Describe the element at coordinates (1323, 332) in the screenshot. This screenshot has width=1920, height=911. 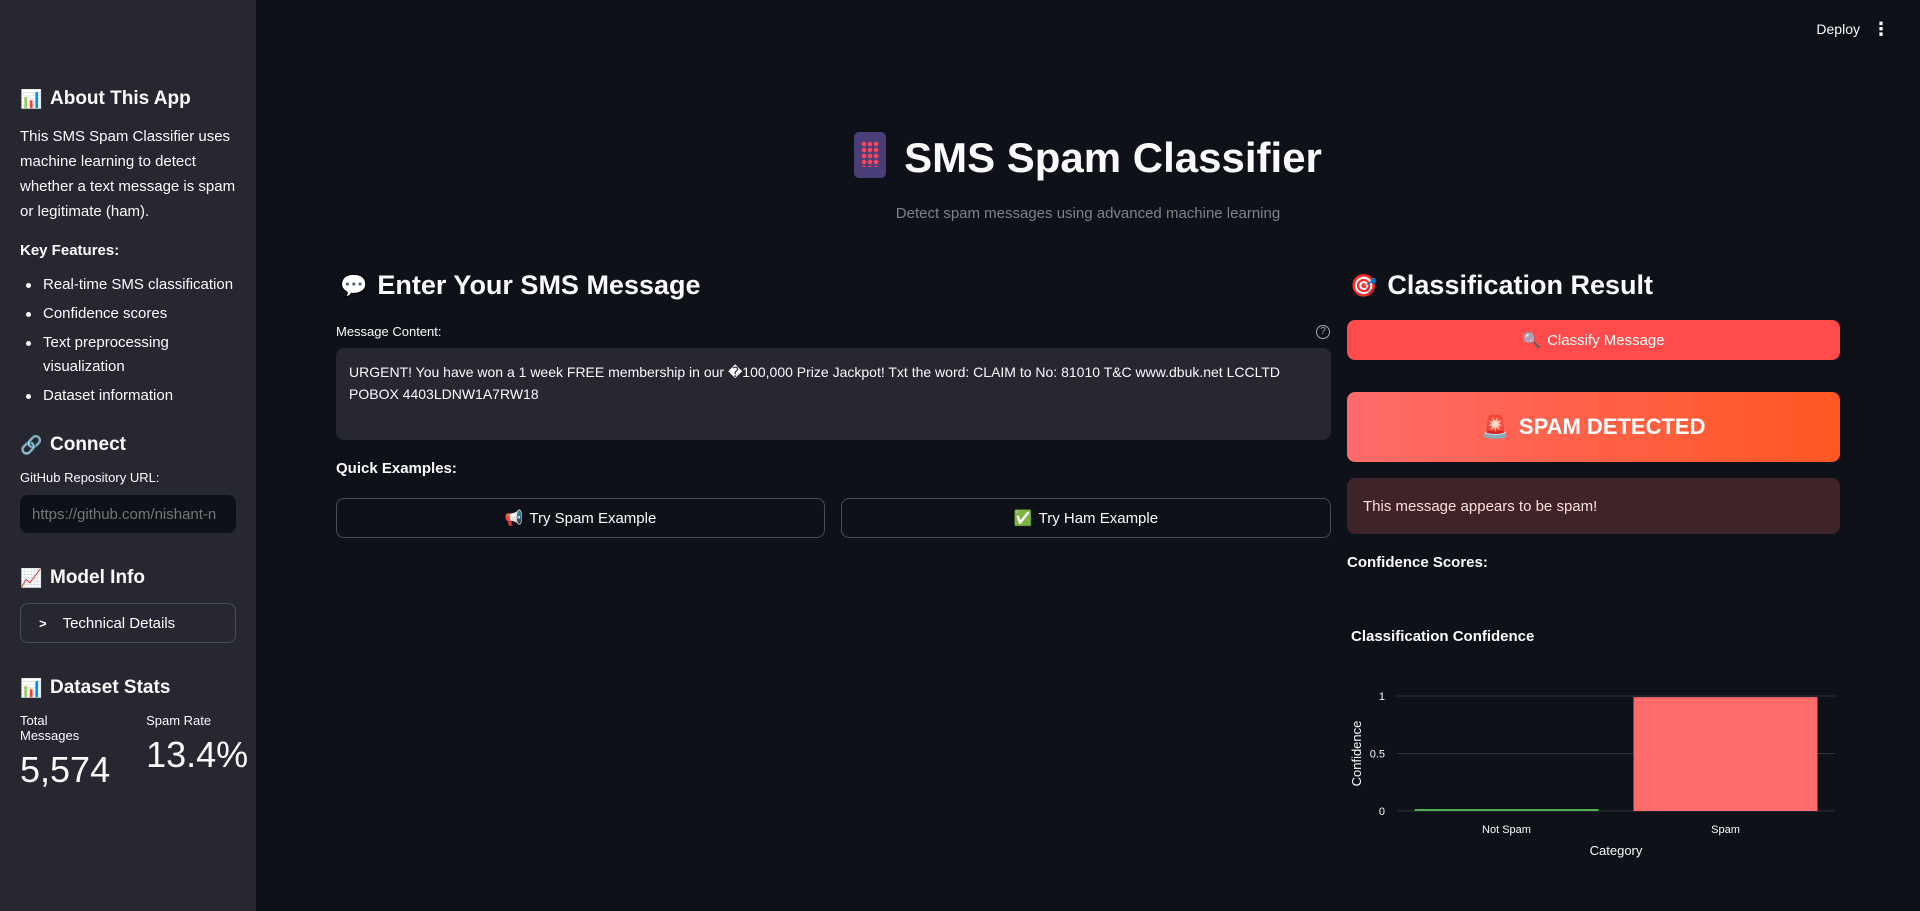
I see `help-icon: ?` at that location.